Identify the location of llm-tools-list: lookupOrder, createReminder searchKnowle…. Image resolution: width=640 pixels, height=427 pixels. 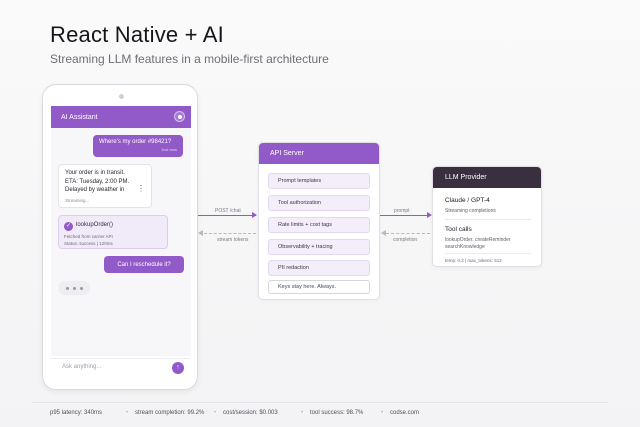
(478, 243).